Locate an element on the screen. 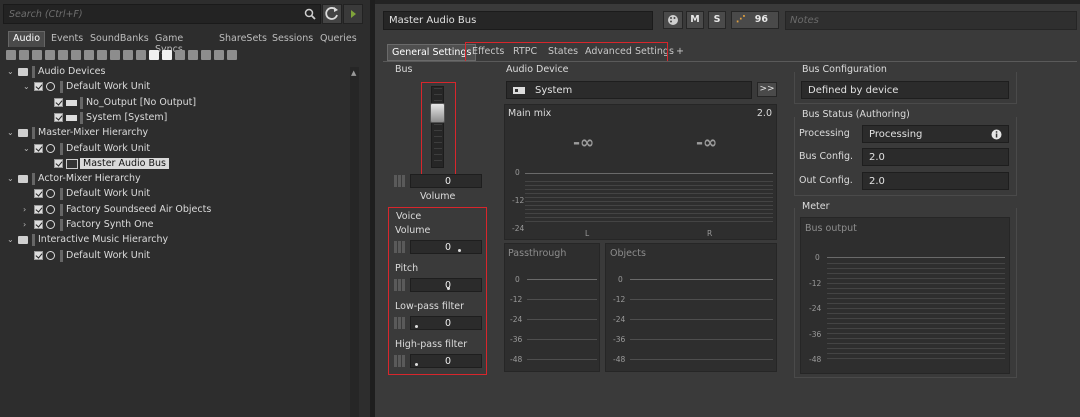 This screenshot has height=417, width=1080. object-name: Master Audio Bus is located at coordinates (433, 20).